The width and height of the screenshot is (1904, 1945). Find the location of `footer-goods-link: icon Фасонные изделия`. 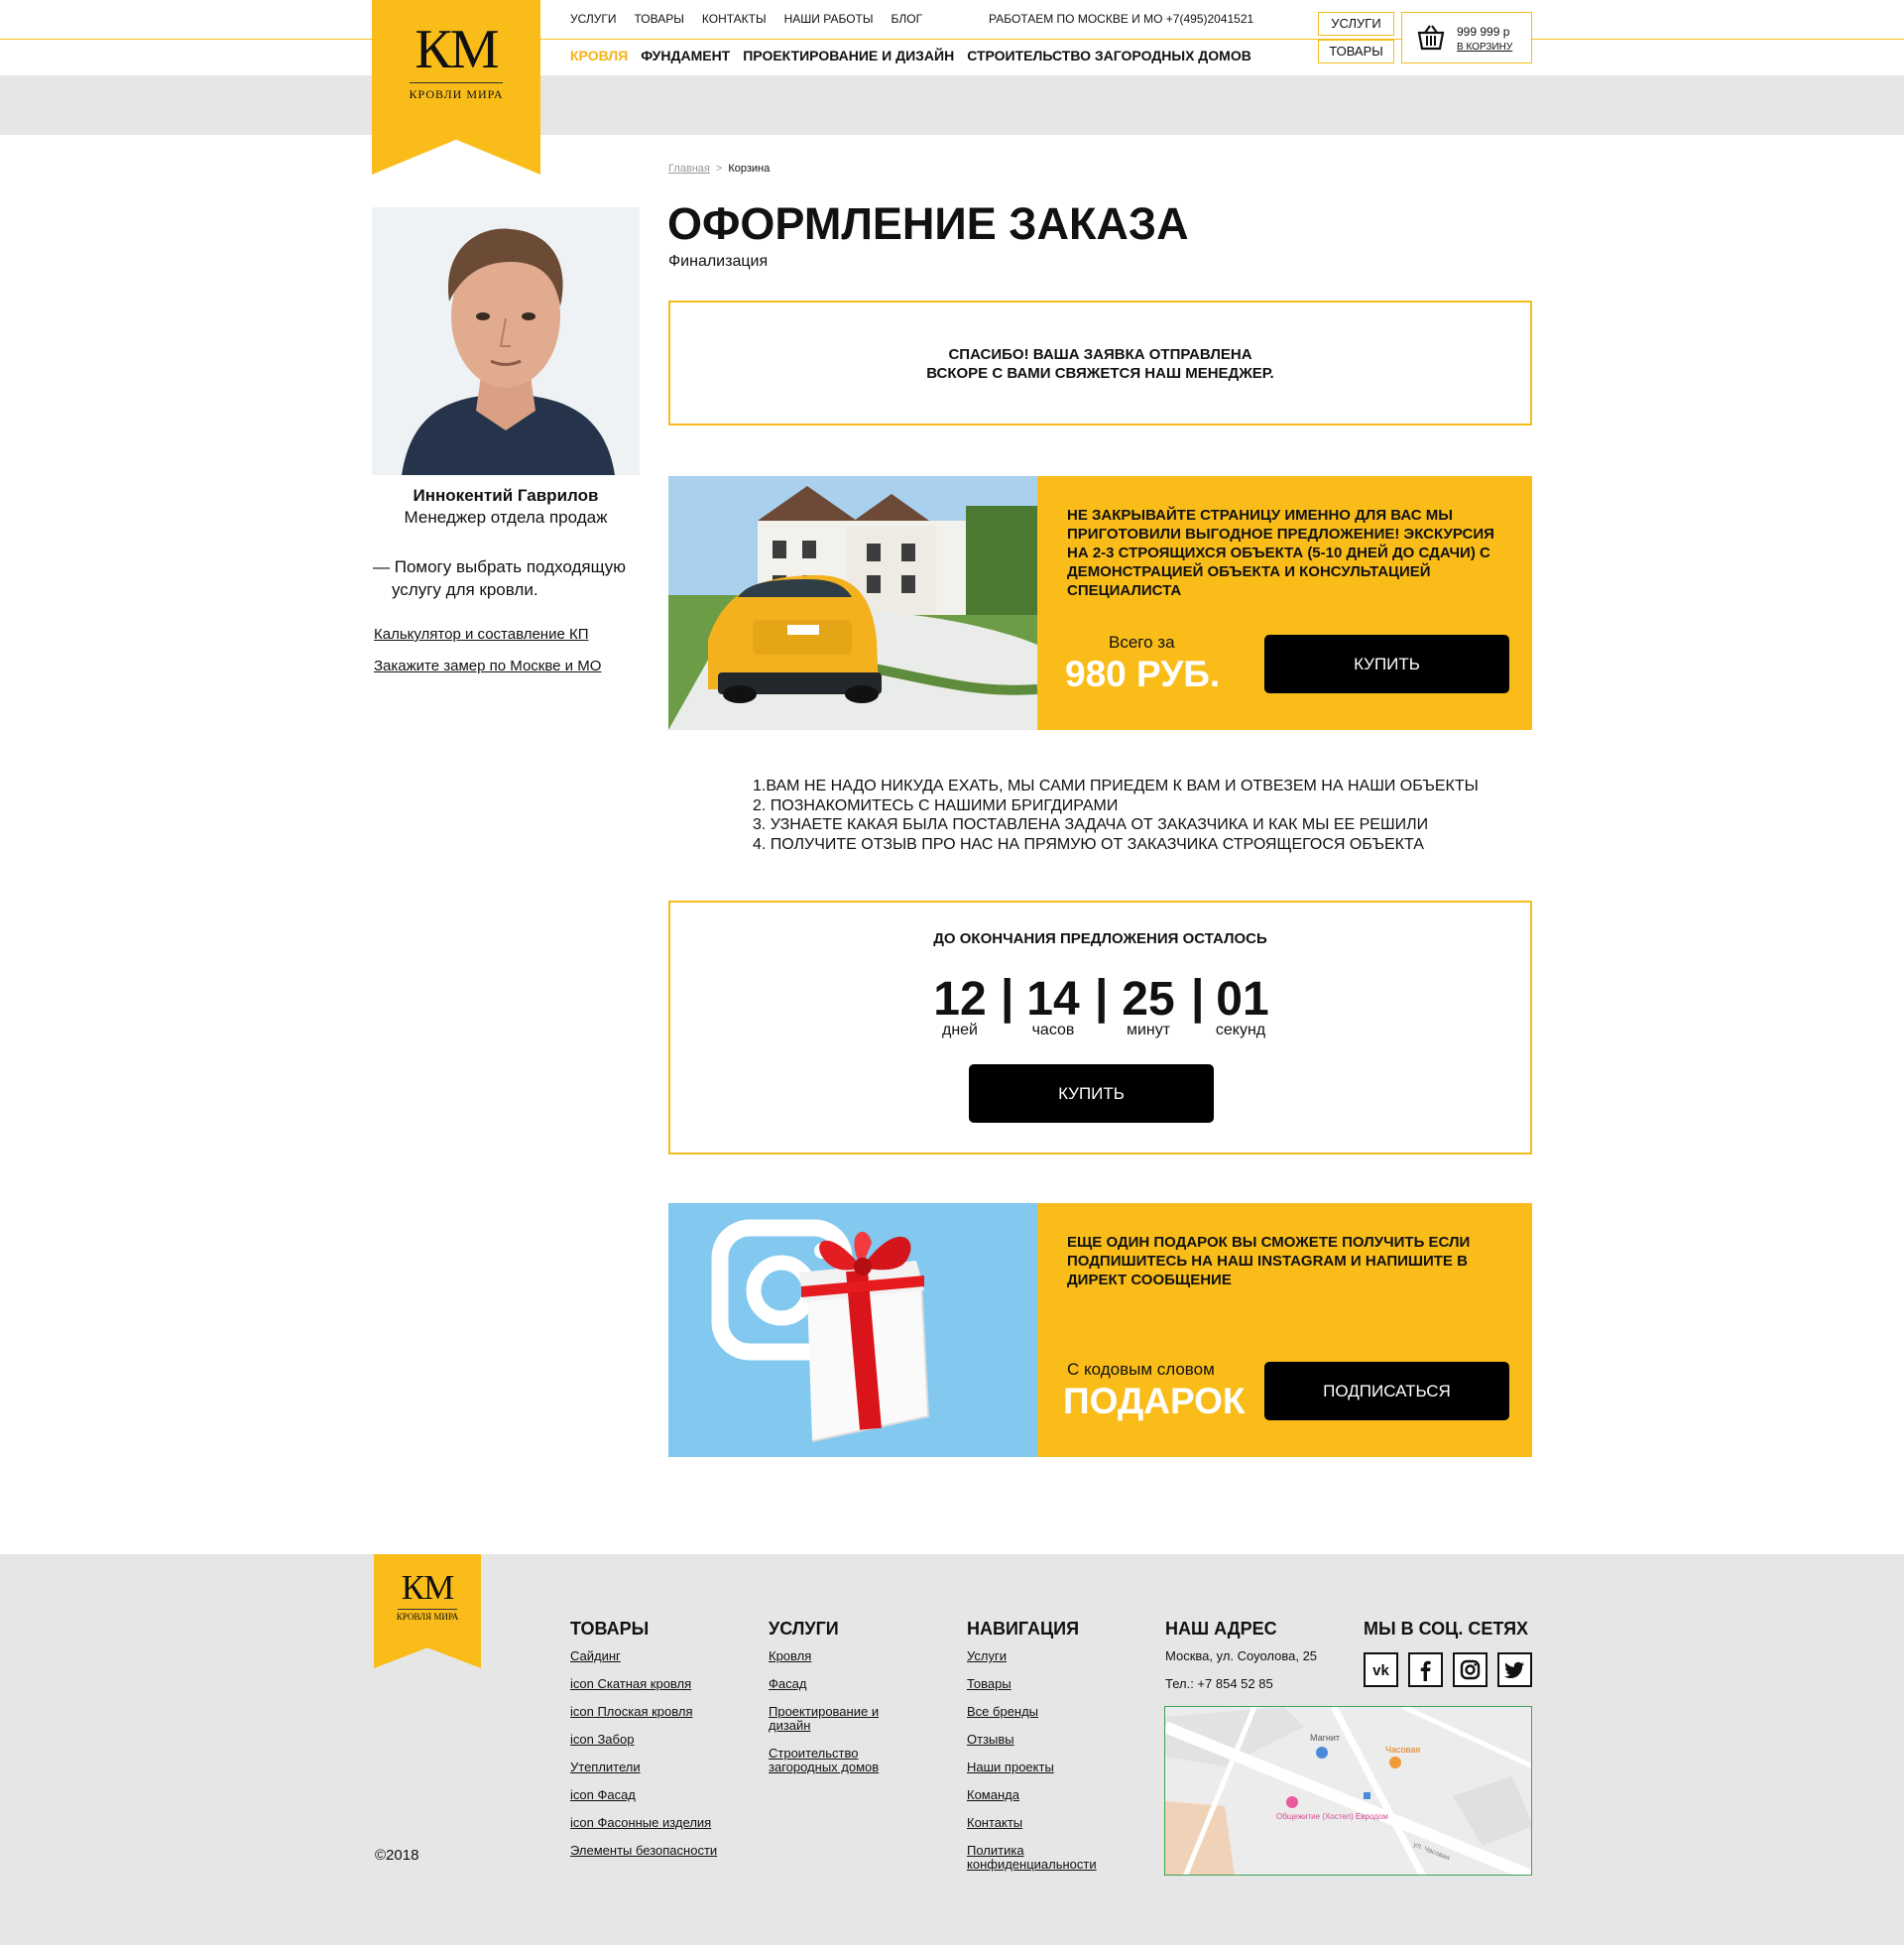

footer-goods-link: icon Фасонные изделия is located at coordinates (659, 1823).